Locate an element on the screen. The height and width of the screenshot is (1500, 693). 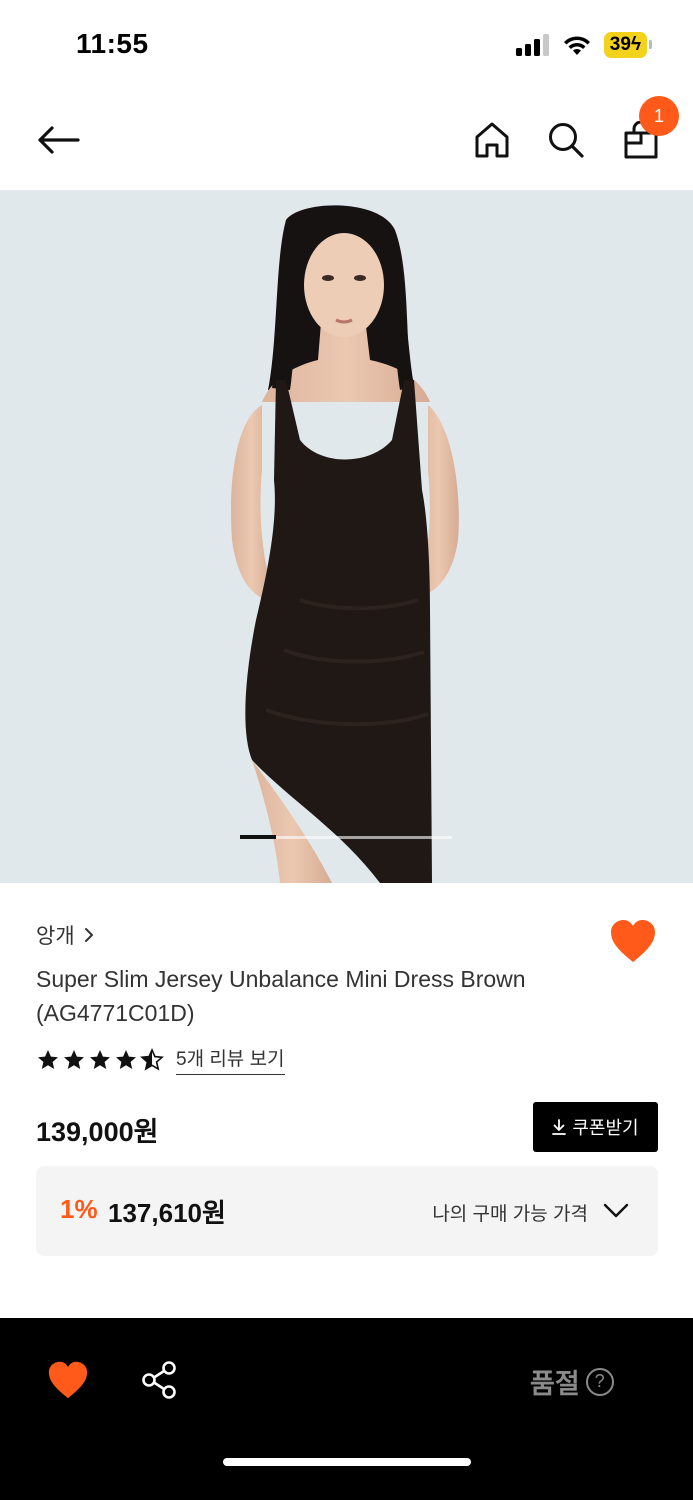
wishlist-button is located at coordinates (633, 941).